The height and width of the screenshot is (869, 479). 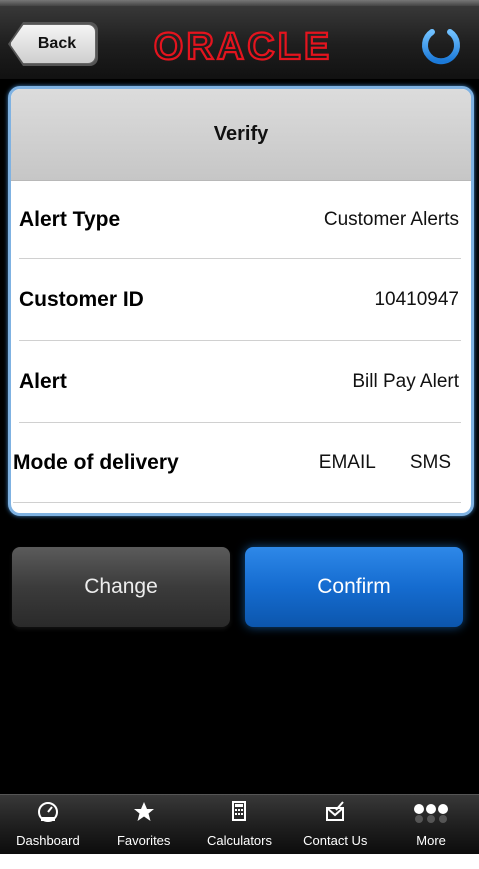 I want to click on oracle-logo-graphic: ORACLE, so click(x=242, y=46).